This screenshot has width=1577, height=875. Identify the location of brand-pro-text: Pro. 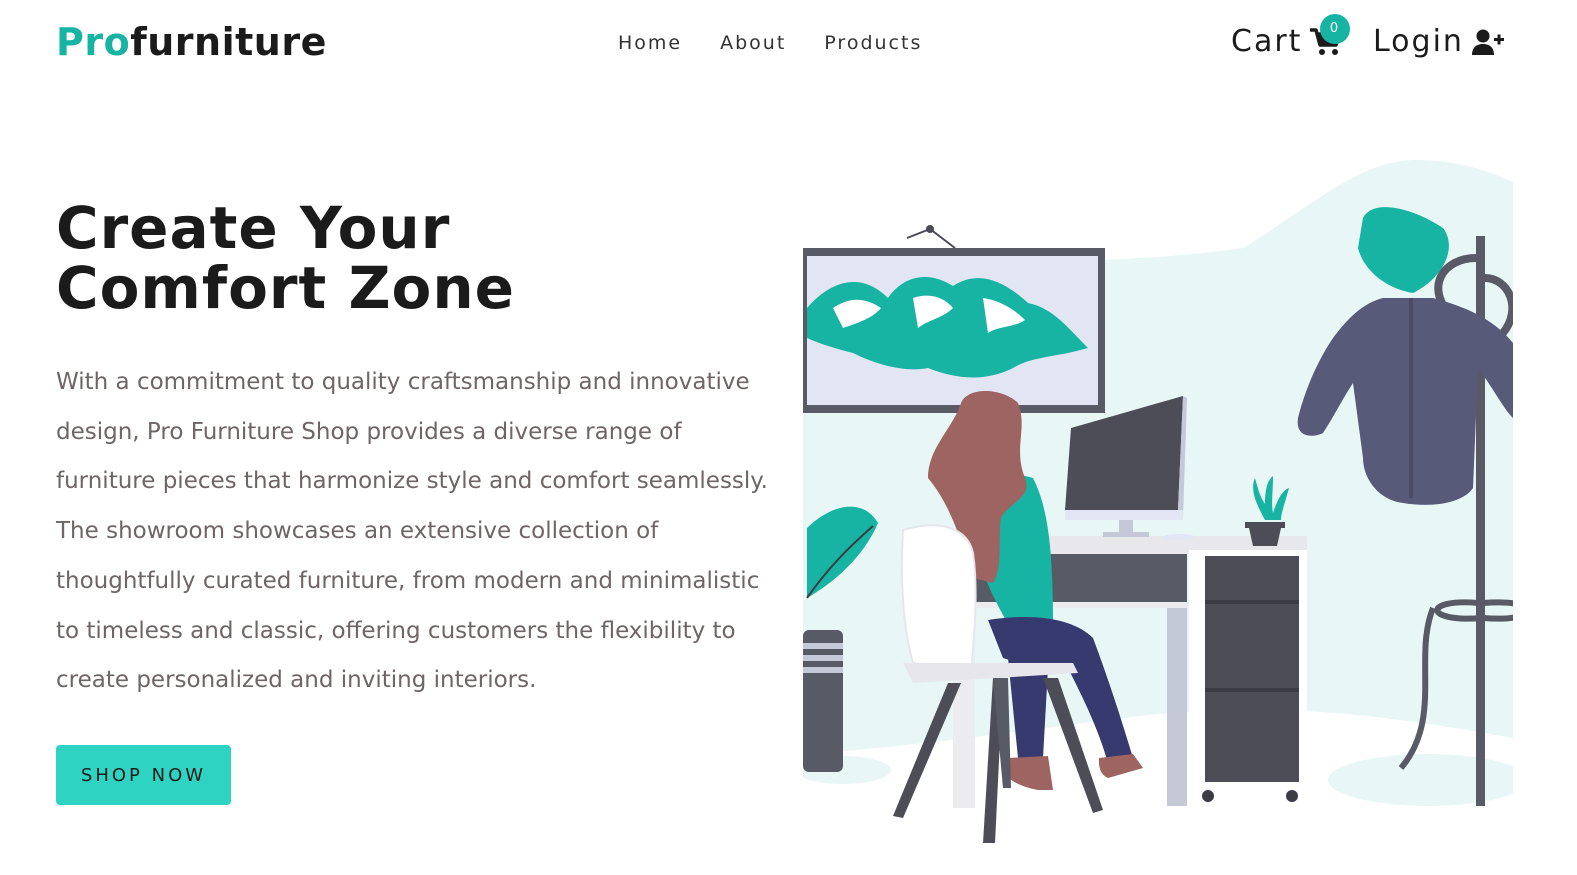
(93, 42).